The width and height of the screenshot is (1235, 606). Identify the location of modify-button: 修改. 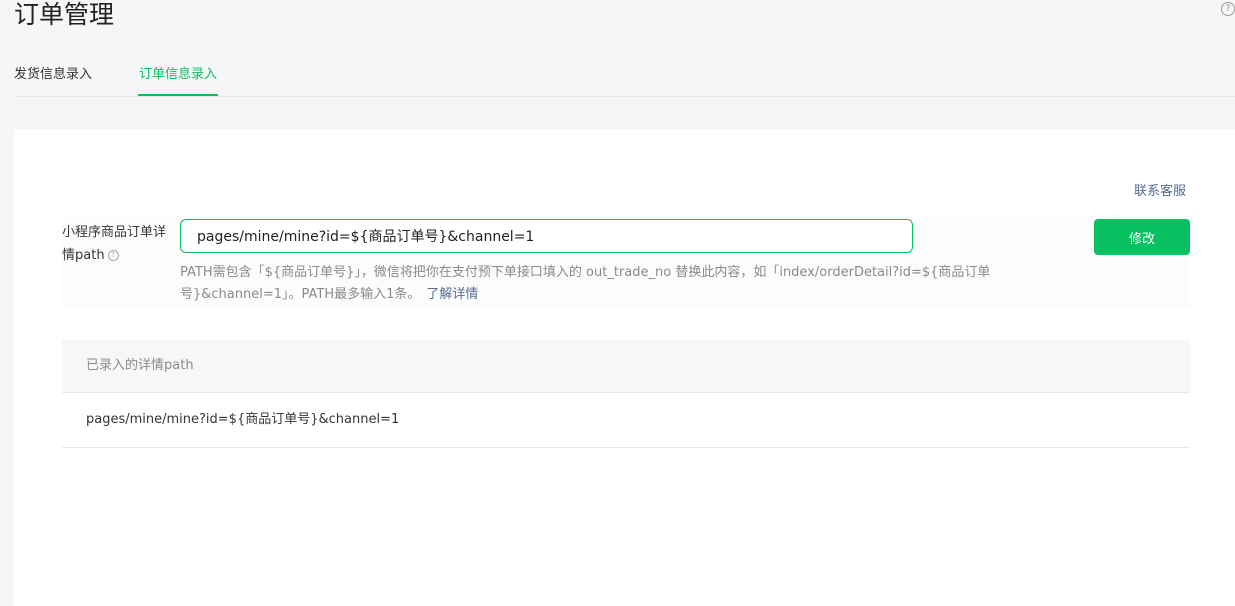
(1142, 237).